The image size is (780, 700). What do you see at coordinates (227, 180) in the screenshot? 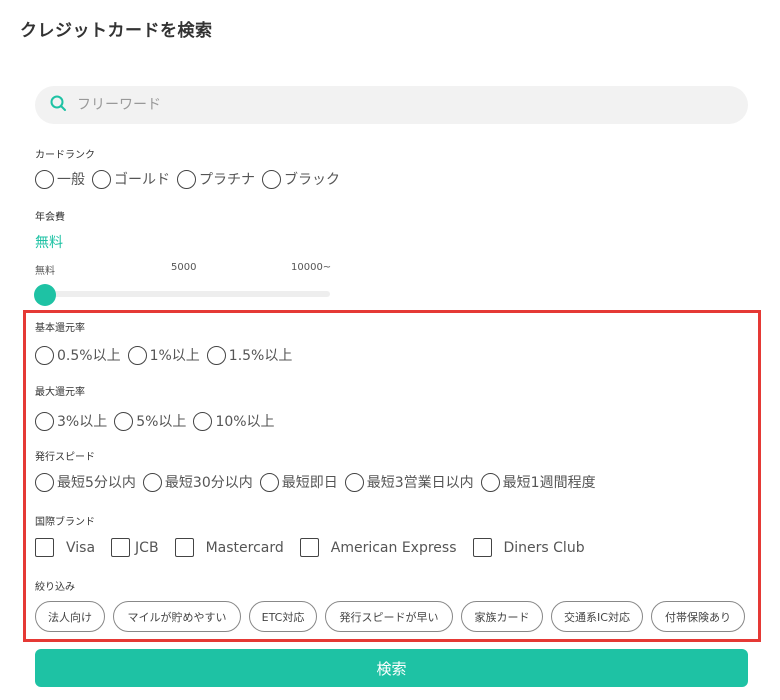
I see `option-label: プラチナ` at bounding box center [227, 180].